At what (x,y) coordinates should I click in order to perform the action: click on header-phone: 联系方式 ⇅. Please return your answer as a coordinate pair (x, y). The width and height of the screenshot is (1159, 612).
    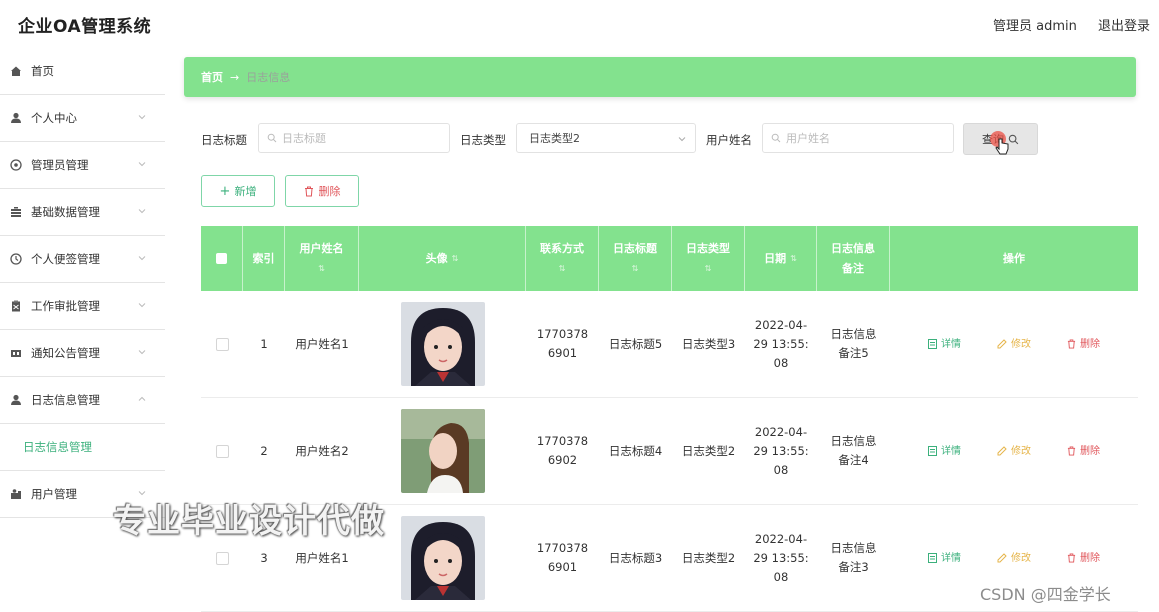
    Looking at the image, I should click on (562, 258).